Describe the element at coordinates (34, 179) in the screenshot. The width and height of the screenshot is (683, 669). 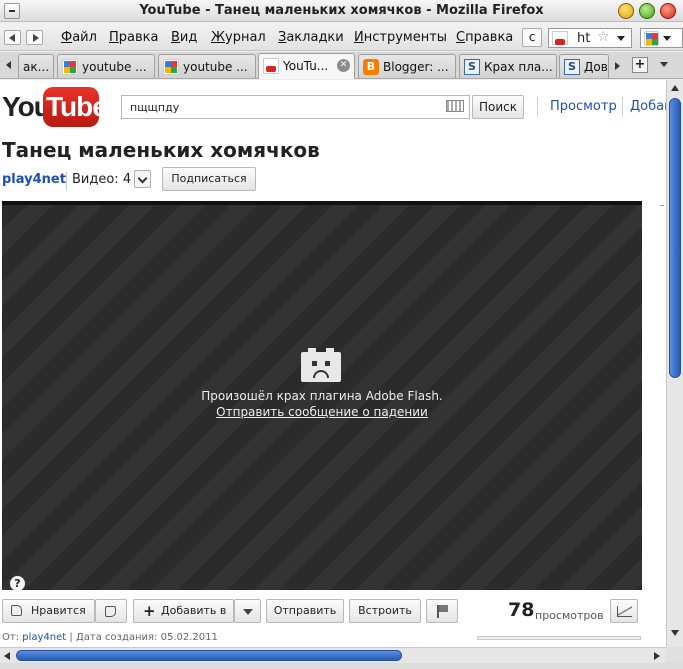
I see `channel-link: play4net` at that location.